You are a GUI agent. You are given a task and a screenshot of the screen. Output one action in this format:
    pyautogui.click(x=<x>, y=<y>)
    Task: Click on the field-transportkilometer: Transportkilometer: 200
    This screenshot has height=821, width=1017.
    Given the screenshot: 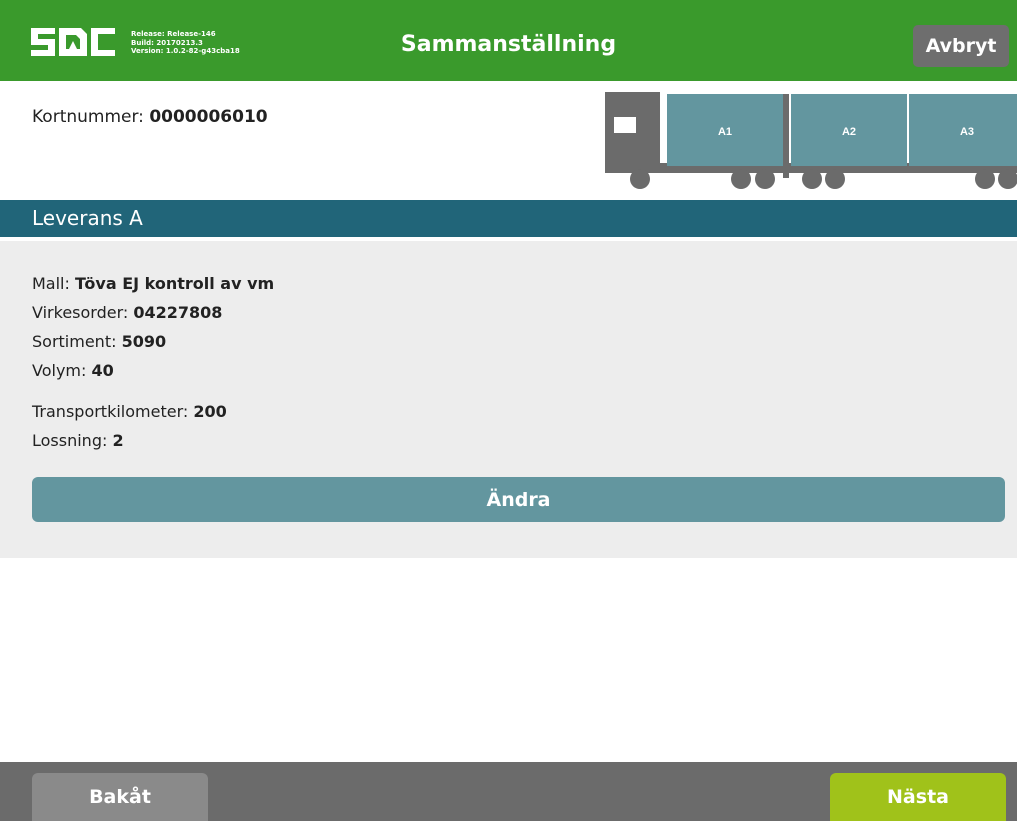 What is the action you would take?
    pyautogui.click(x=153, y=411)
    